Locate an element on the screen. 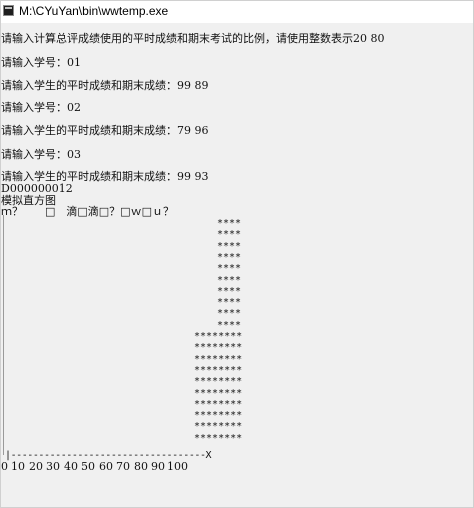 This screenshot has width=474, height=508. scale-tick-label: 80 is located at coordinates (141, 466).